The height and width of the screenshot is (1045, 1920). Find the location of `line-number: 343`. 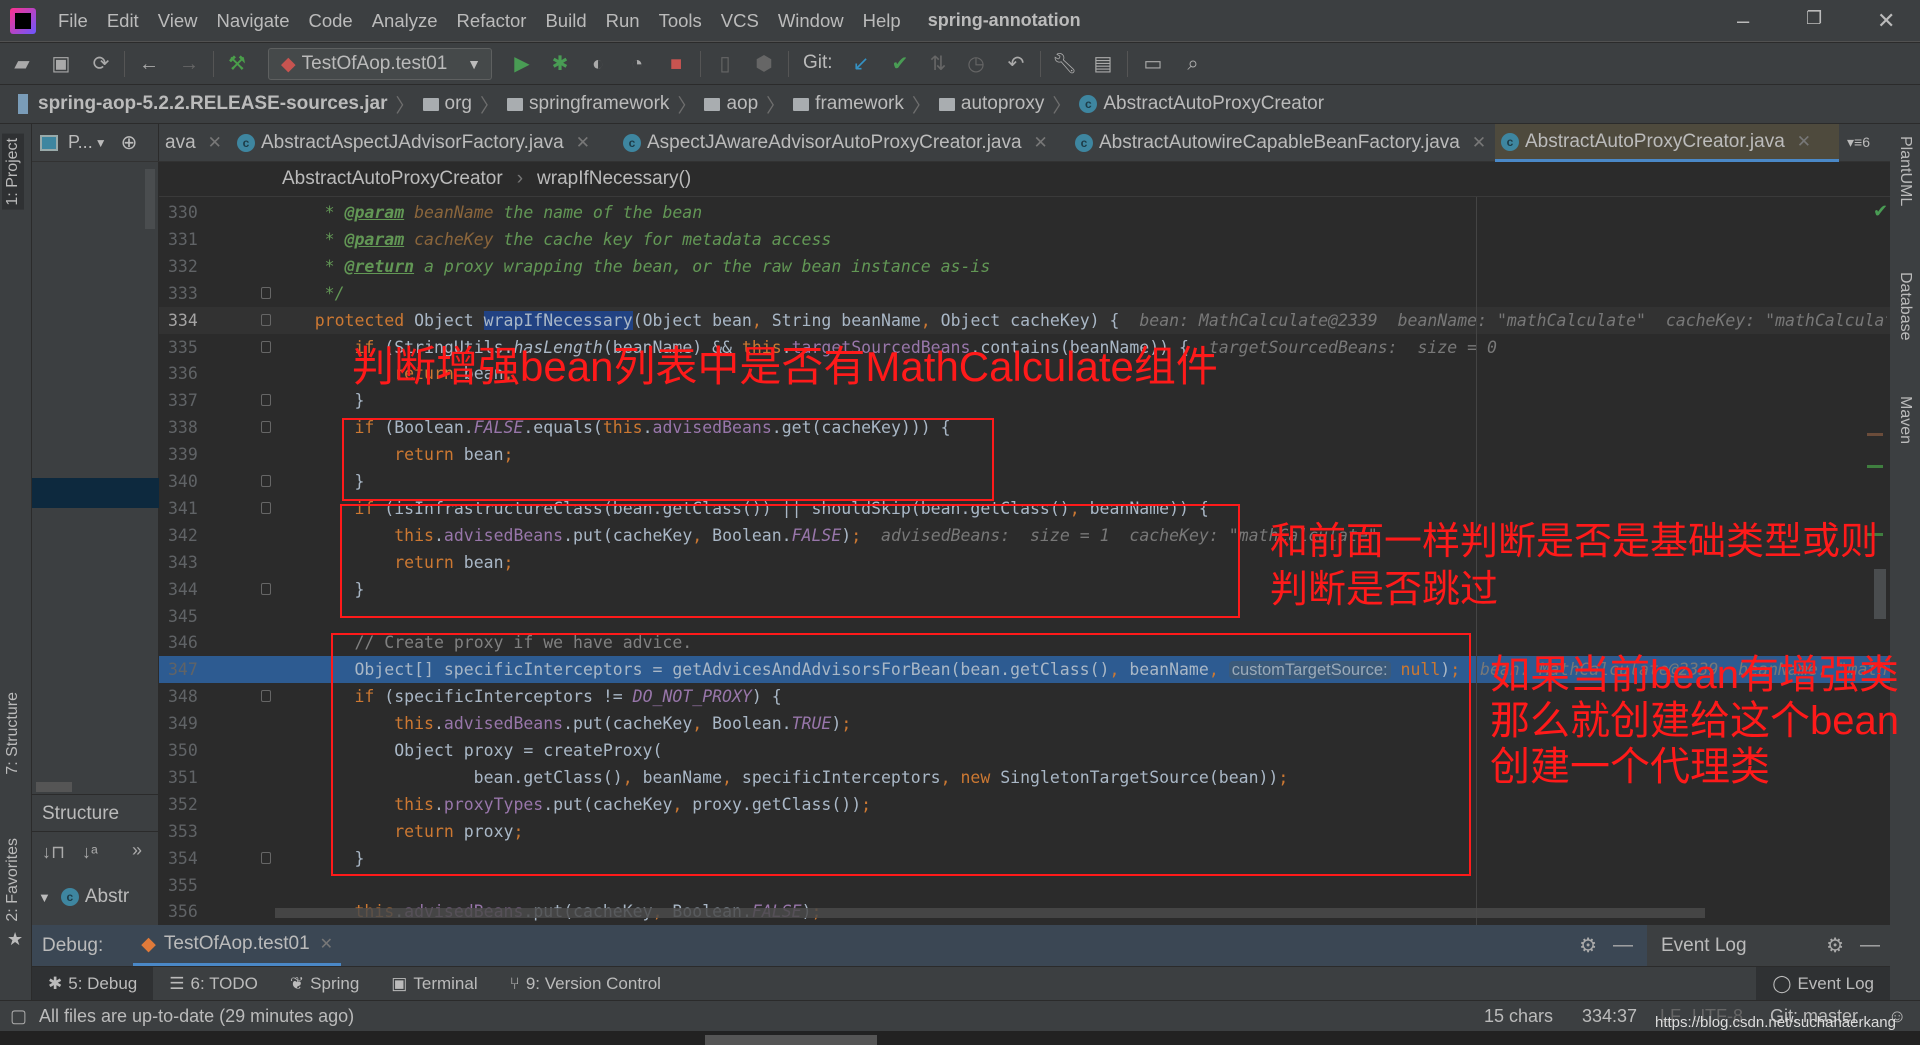

line-number: 343 is located at coordinates (188, 562).